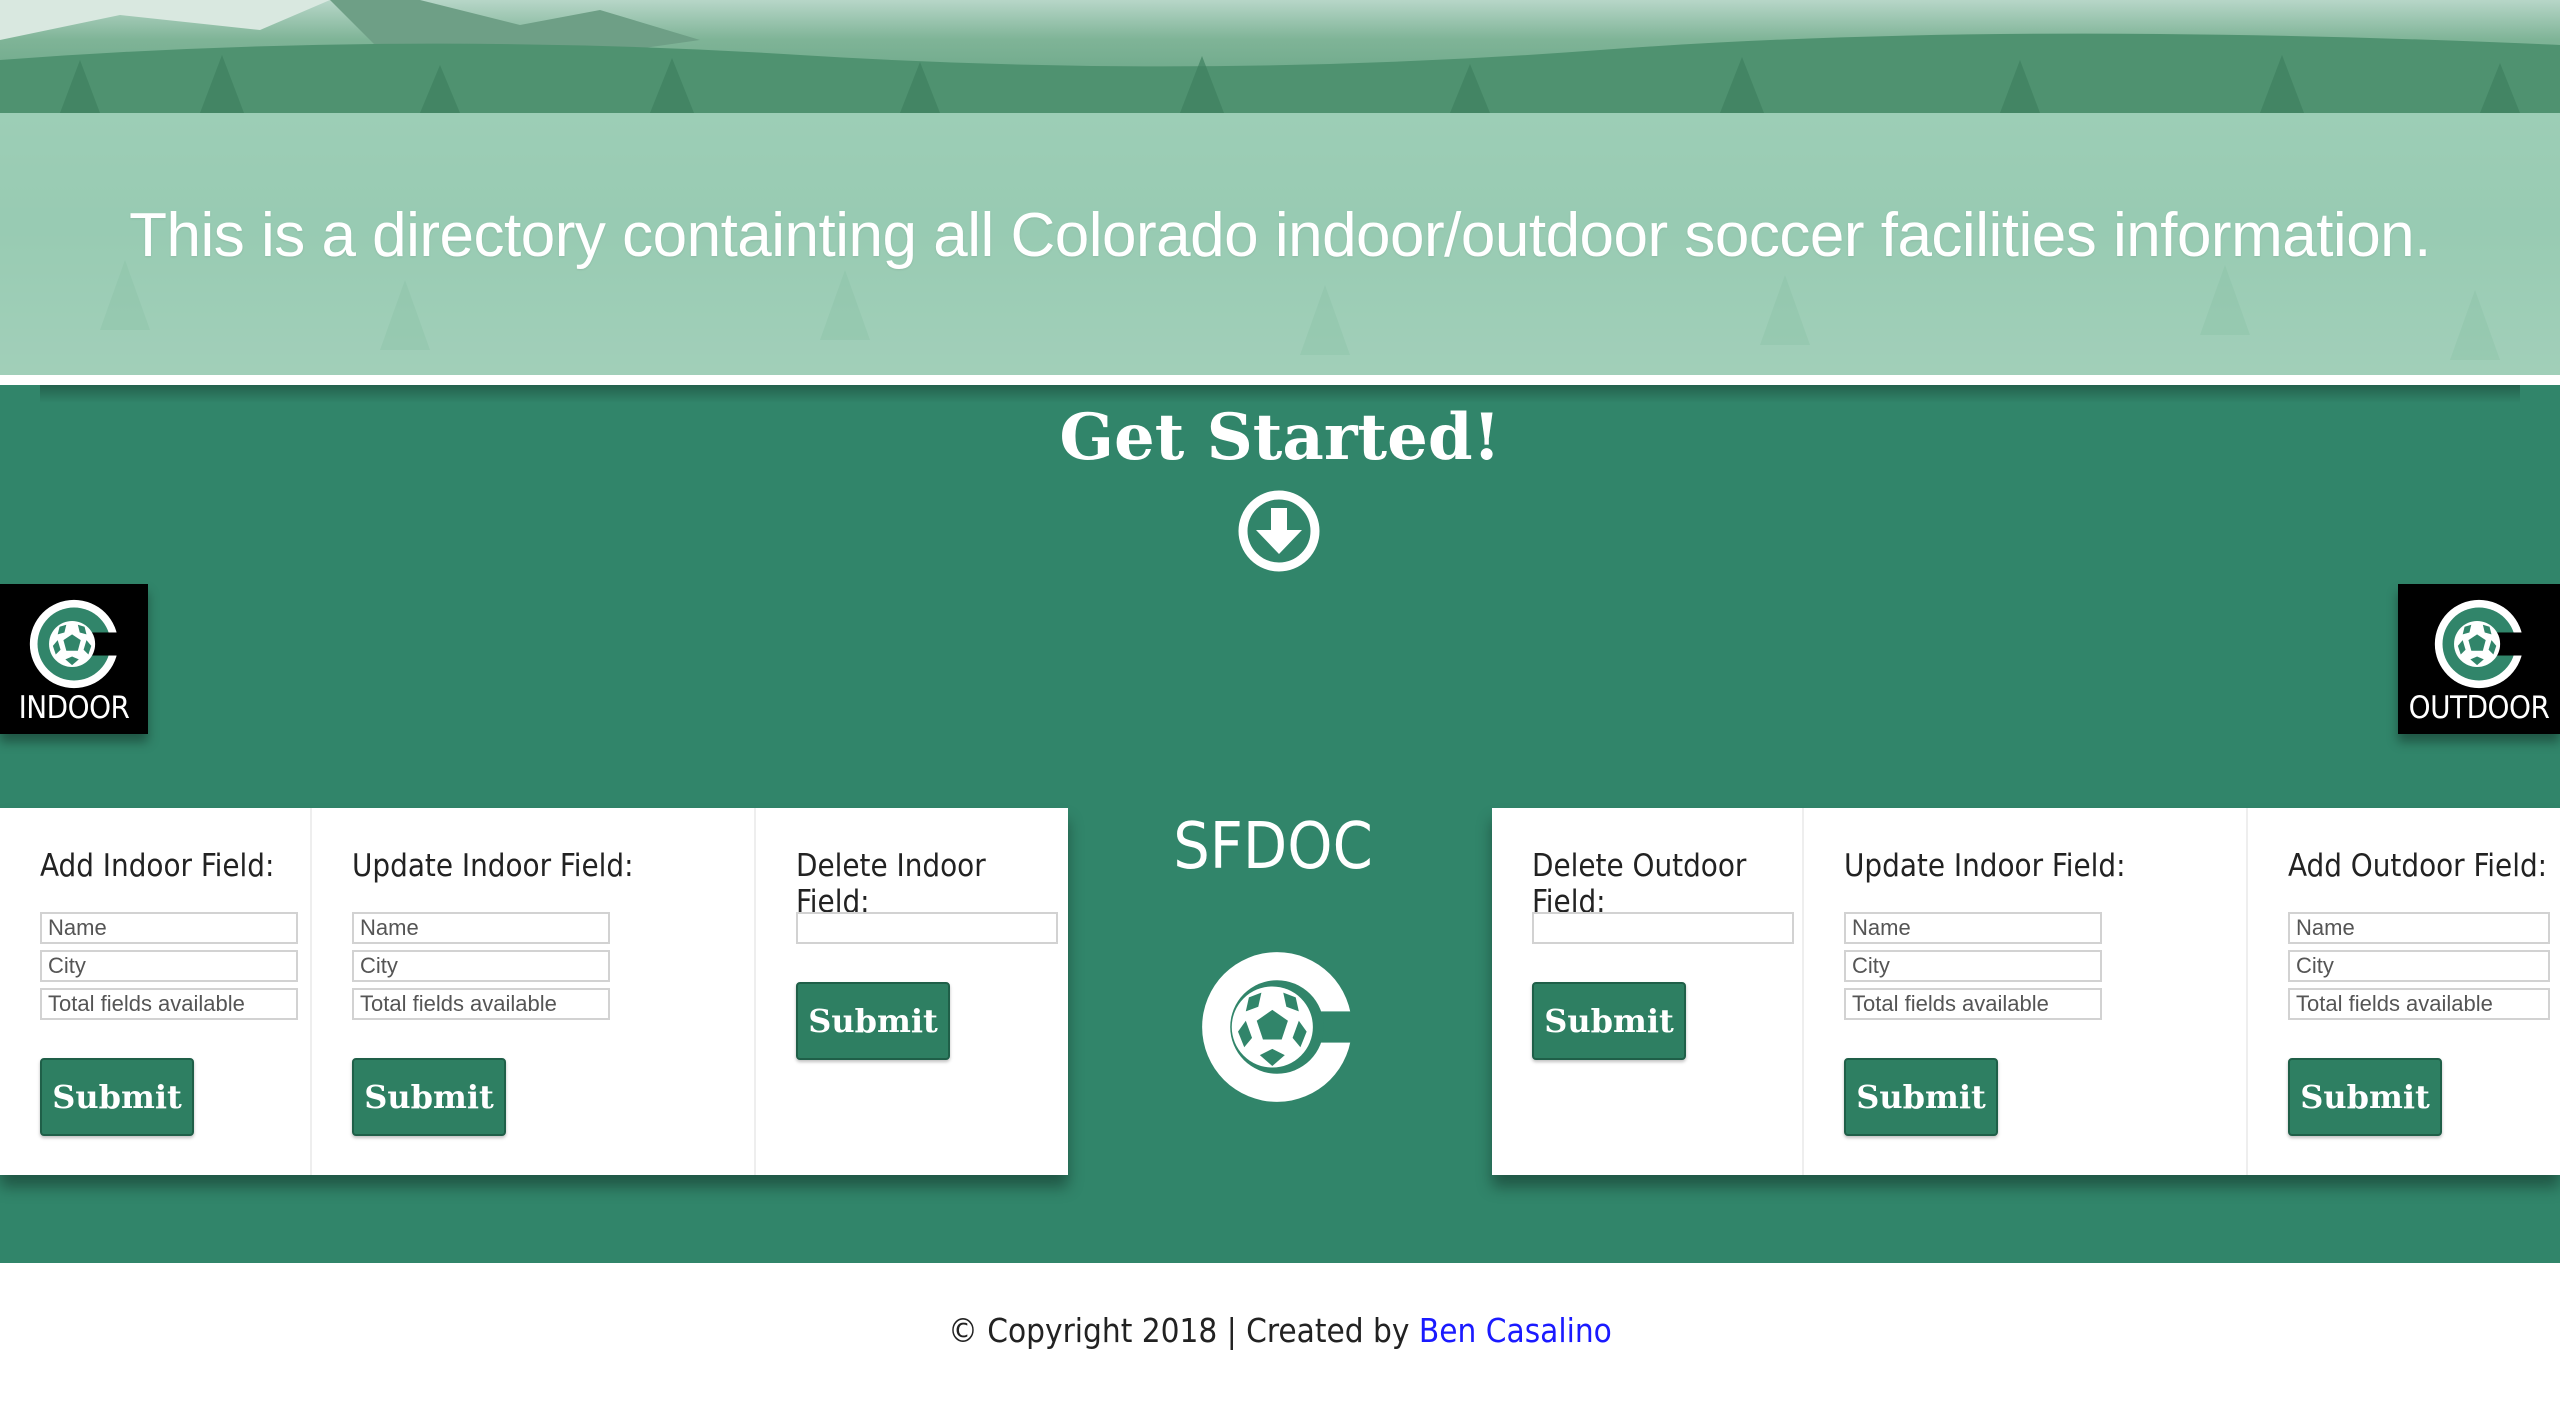 The image size is (2560, 1404). Describe the element at coordinates (74, 708) in the screenshot. I see `indoor-label: INDOOR` at that location.